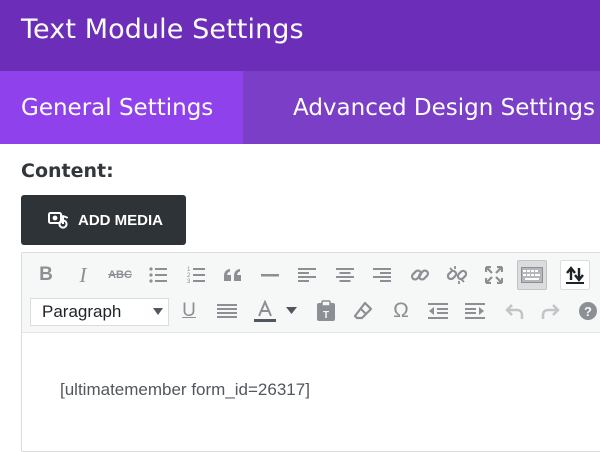  I want to click on help-button: ?, so click(587, 311).